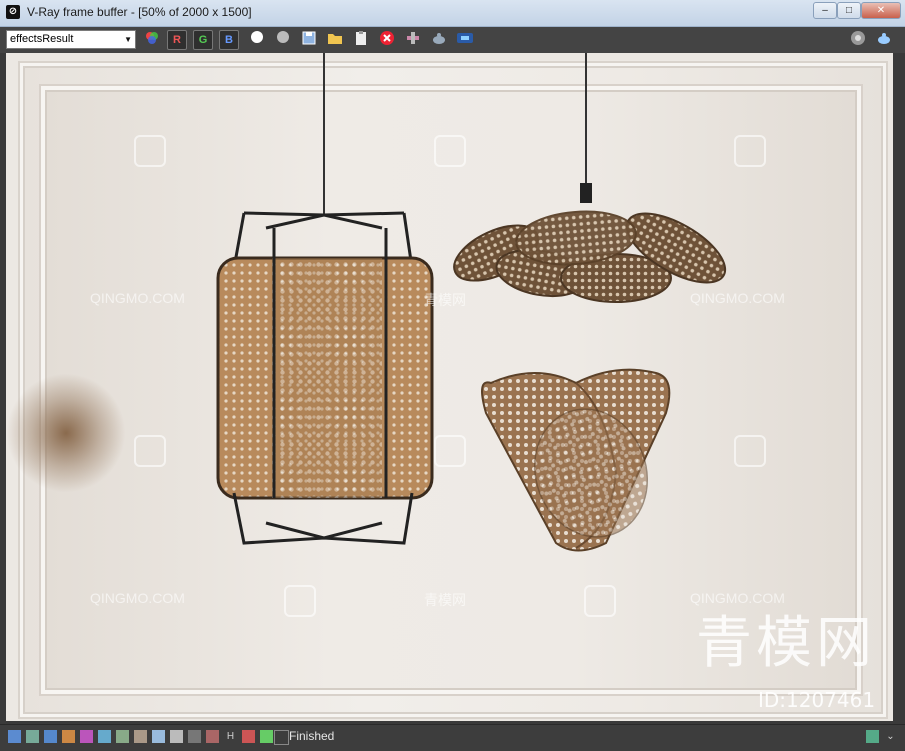  Describe the element at coordinates (452, 737) in the screenshot. I see `status-bar: H Finished ⌄` at that location.